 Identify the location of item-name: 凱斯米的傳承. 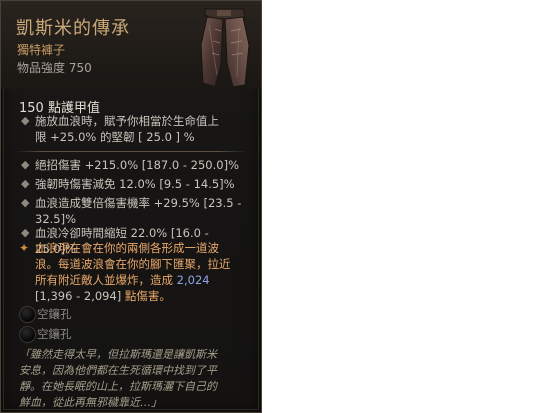
(73, 28).